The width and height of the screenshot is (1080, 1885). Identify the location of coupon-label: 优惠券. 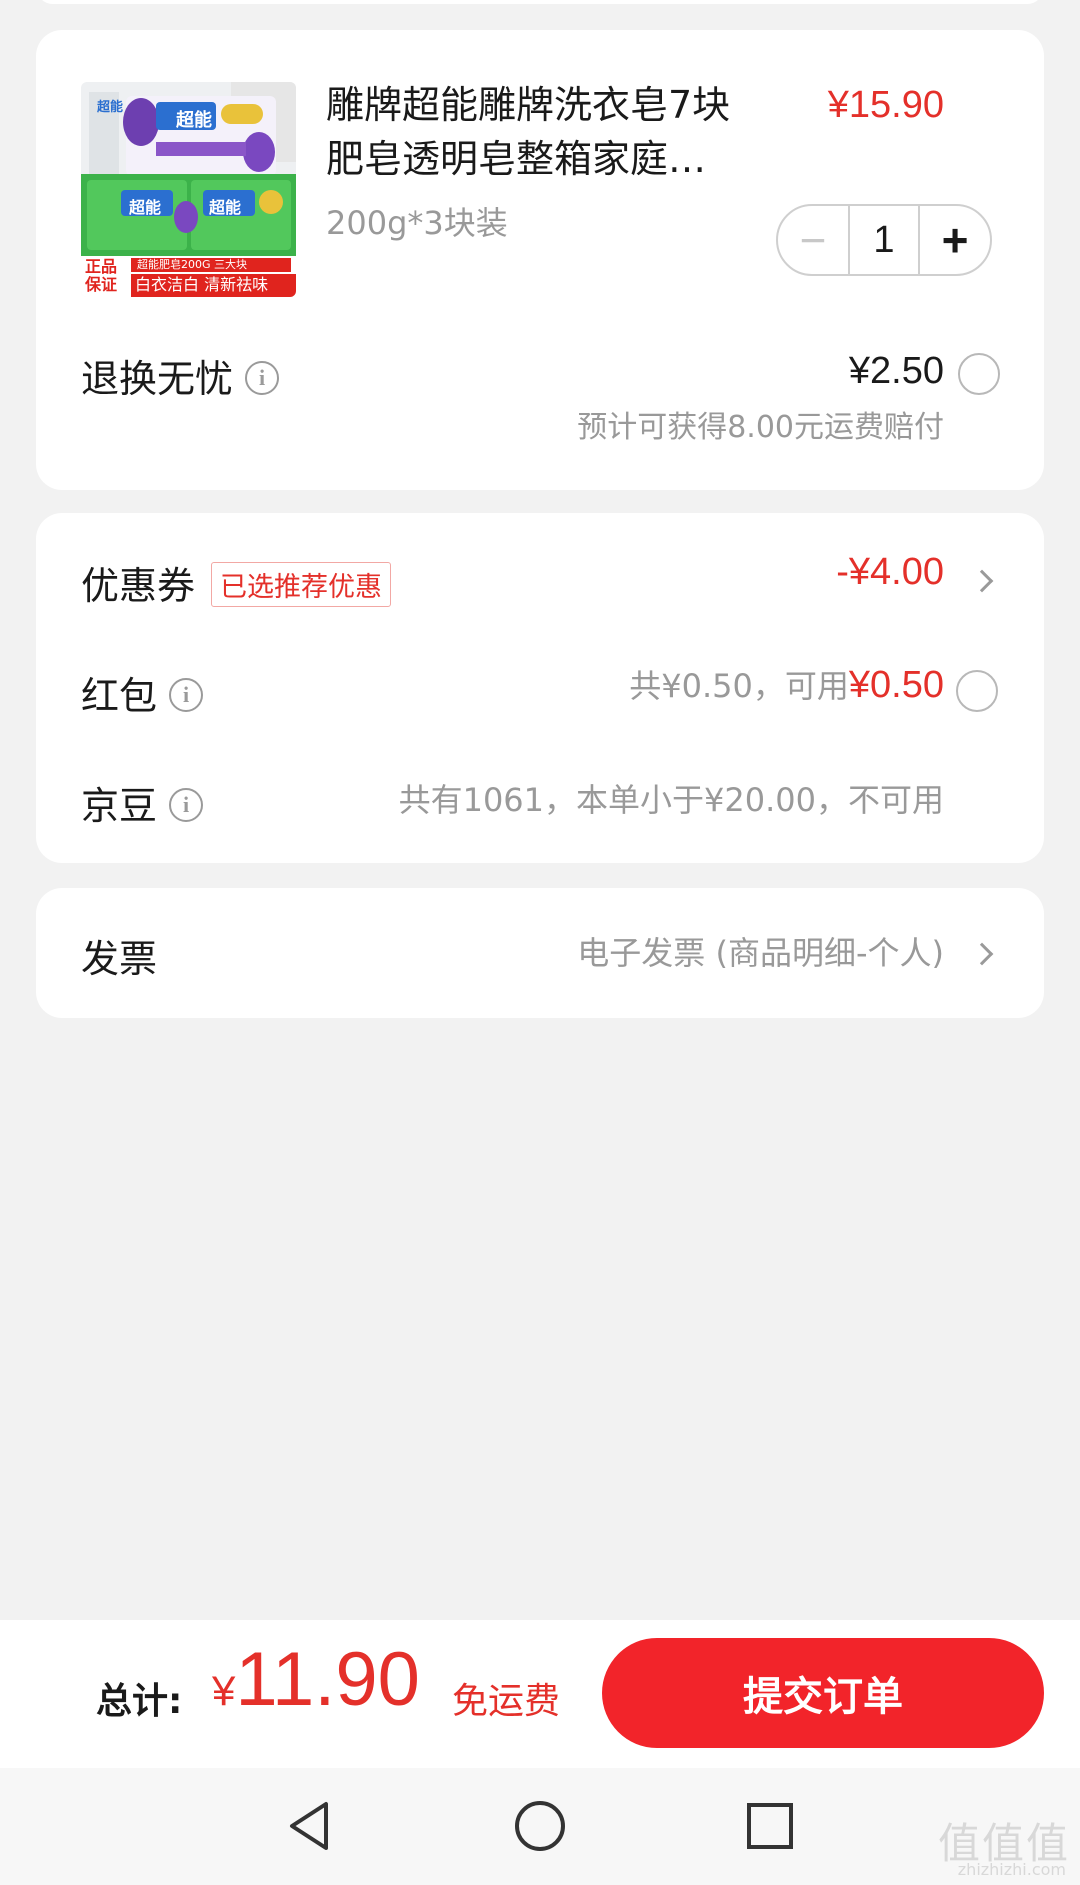
(138, 586).